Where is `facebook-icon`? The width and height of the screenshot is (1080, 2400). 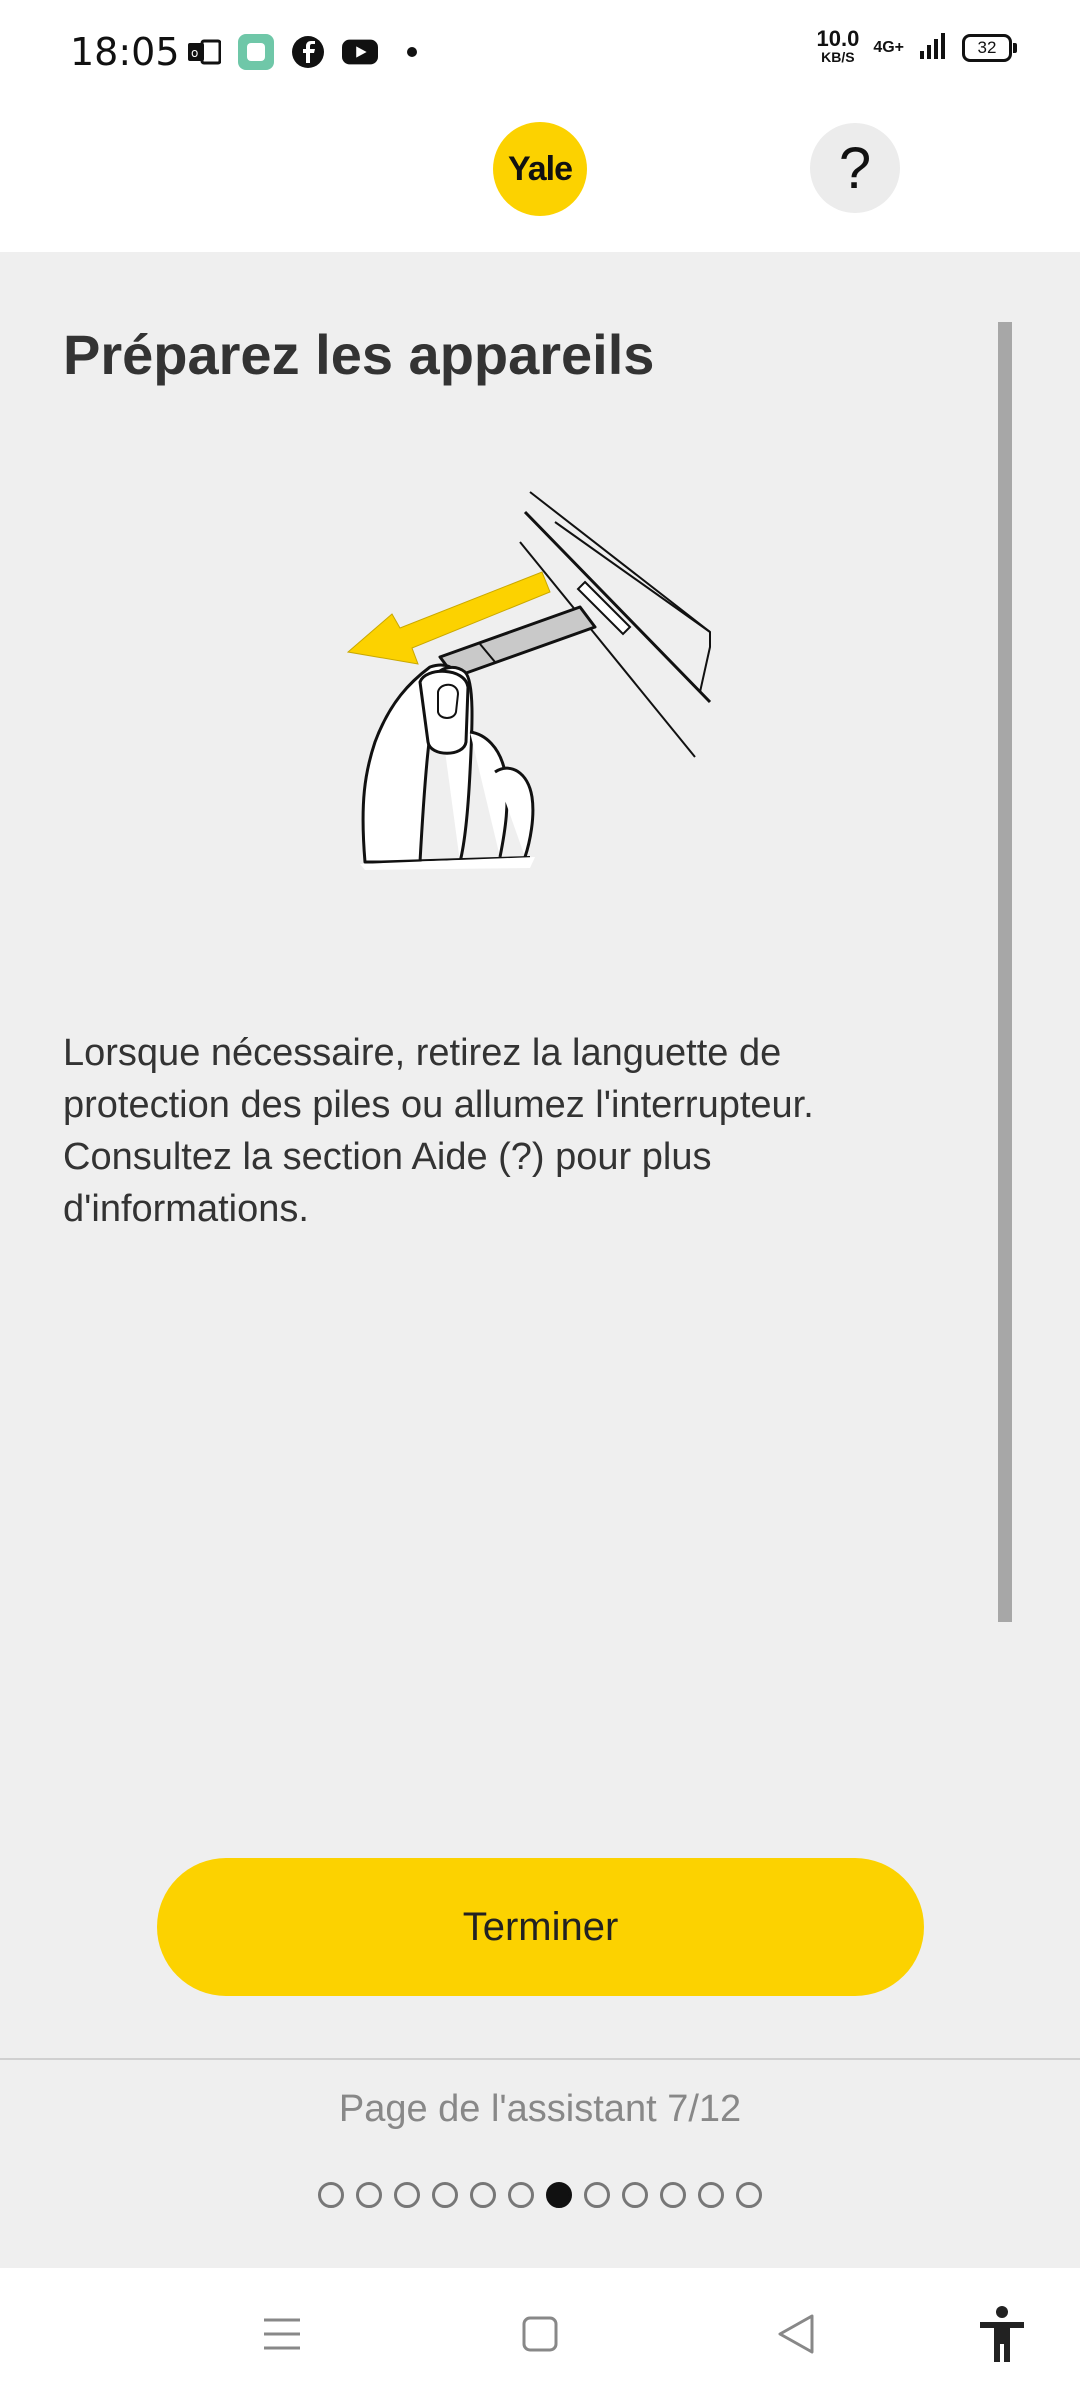 facebook-icon is located at coordinates (308, 52).